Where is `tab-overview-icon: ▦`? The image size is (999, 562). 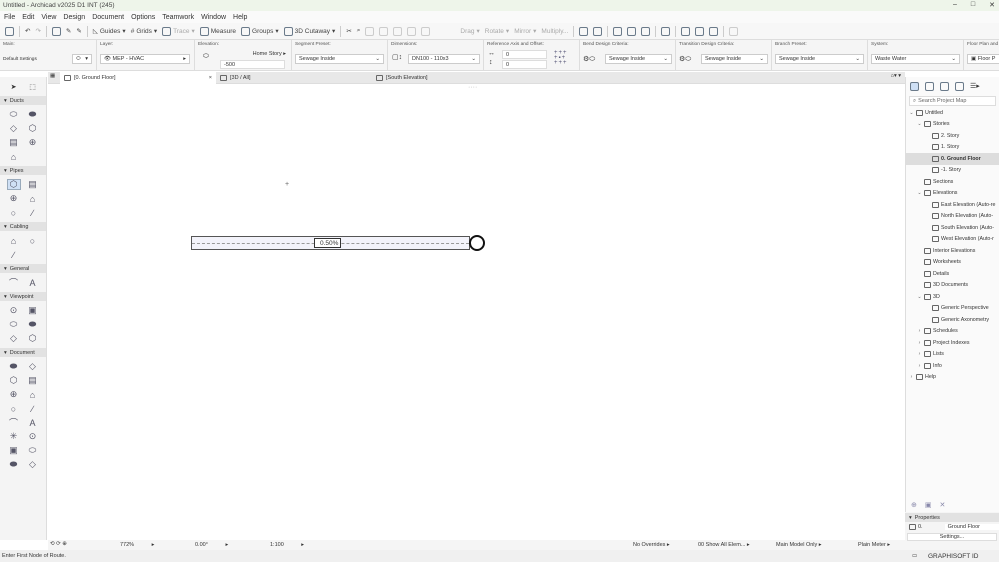 tab-overview-icon: ▦ is located at coordinates (52, 76).